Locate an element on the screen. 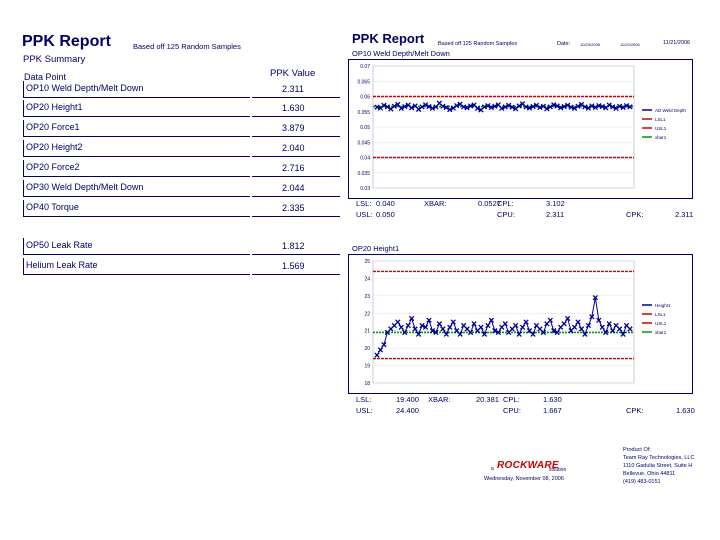 The height and width of the screenshot is (540, 720). y-tick-label: 19 is located at coordinates (367, 367).